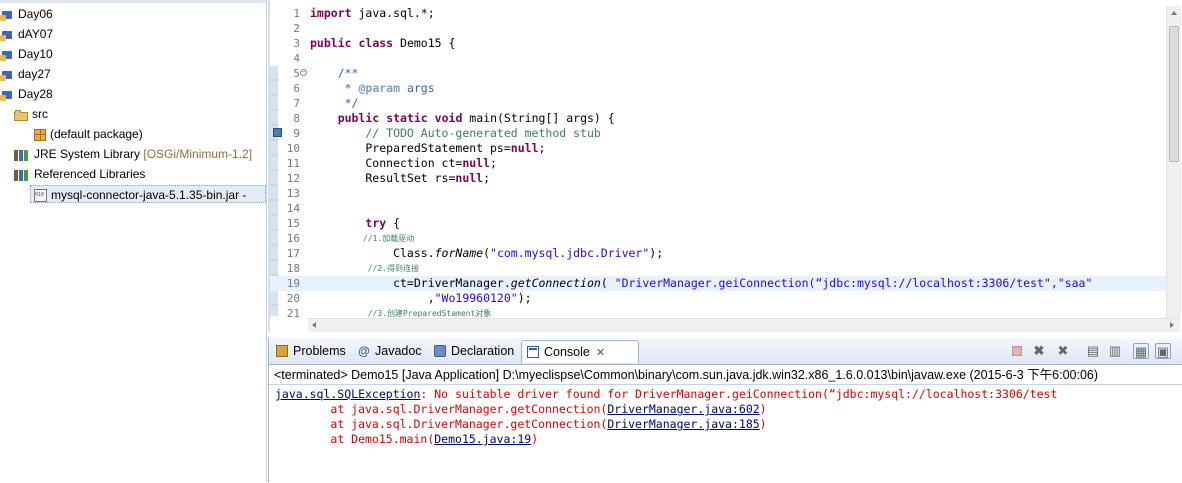 The height and width of the screenshot is (483, 1182). What do you see at coordinates (718, 298) in the screenshot?
I see `code-line: 20 ,"Wo19960120");` at bounding box center [718, 298].